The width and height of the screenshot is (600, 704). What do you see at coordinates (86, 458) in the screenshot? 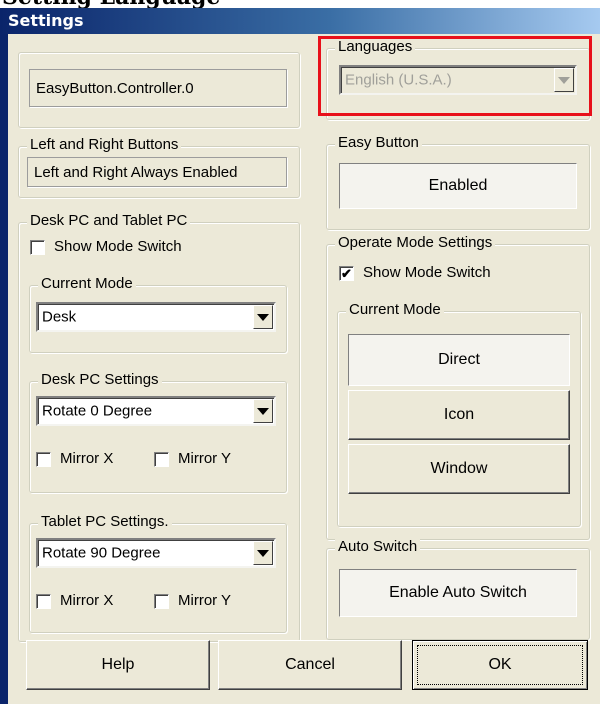
I see `desk-mirror-x-label: Mirror X` at bounding box center [86, 458].